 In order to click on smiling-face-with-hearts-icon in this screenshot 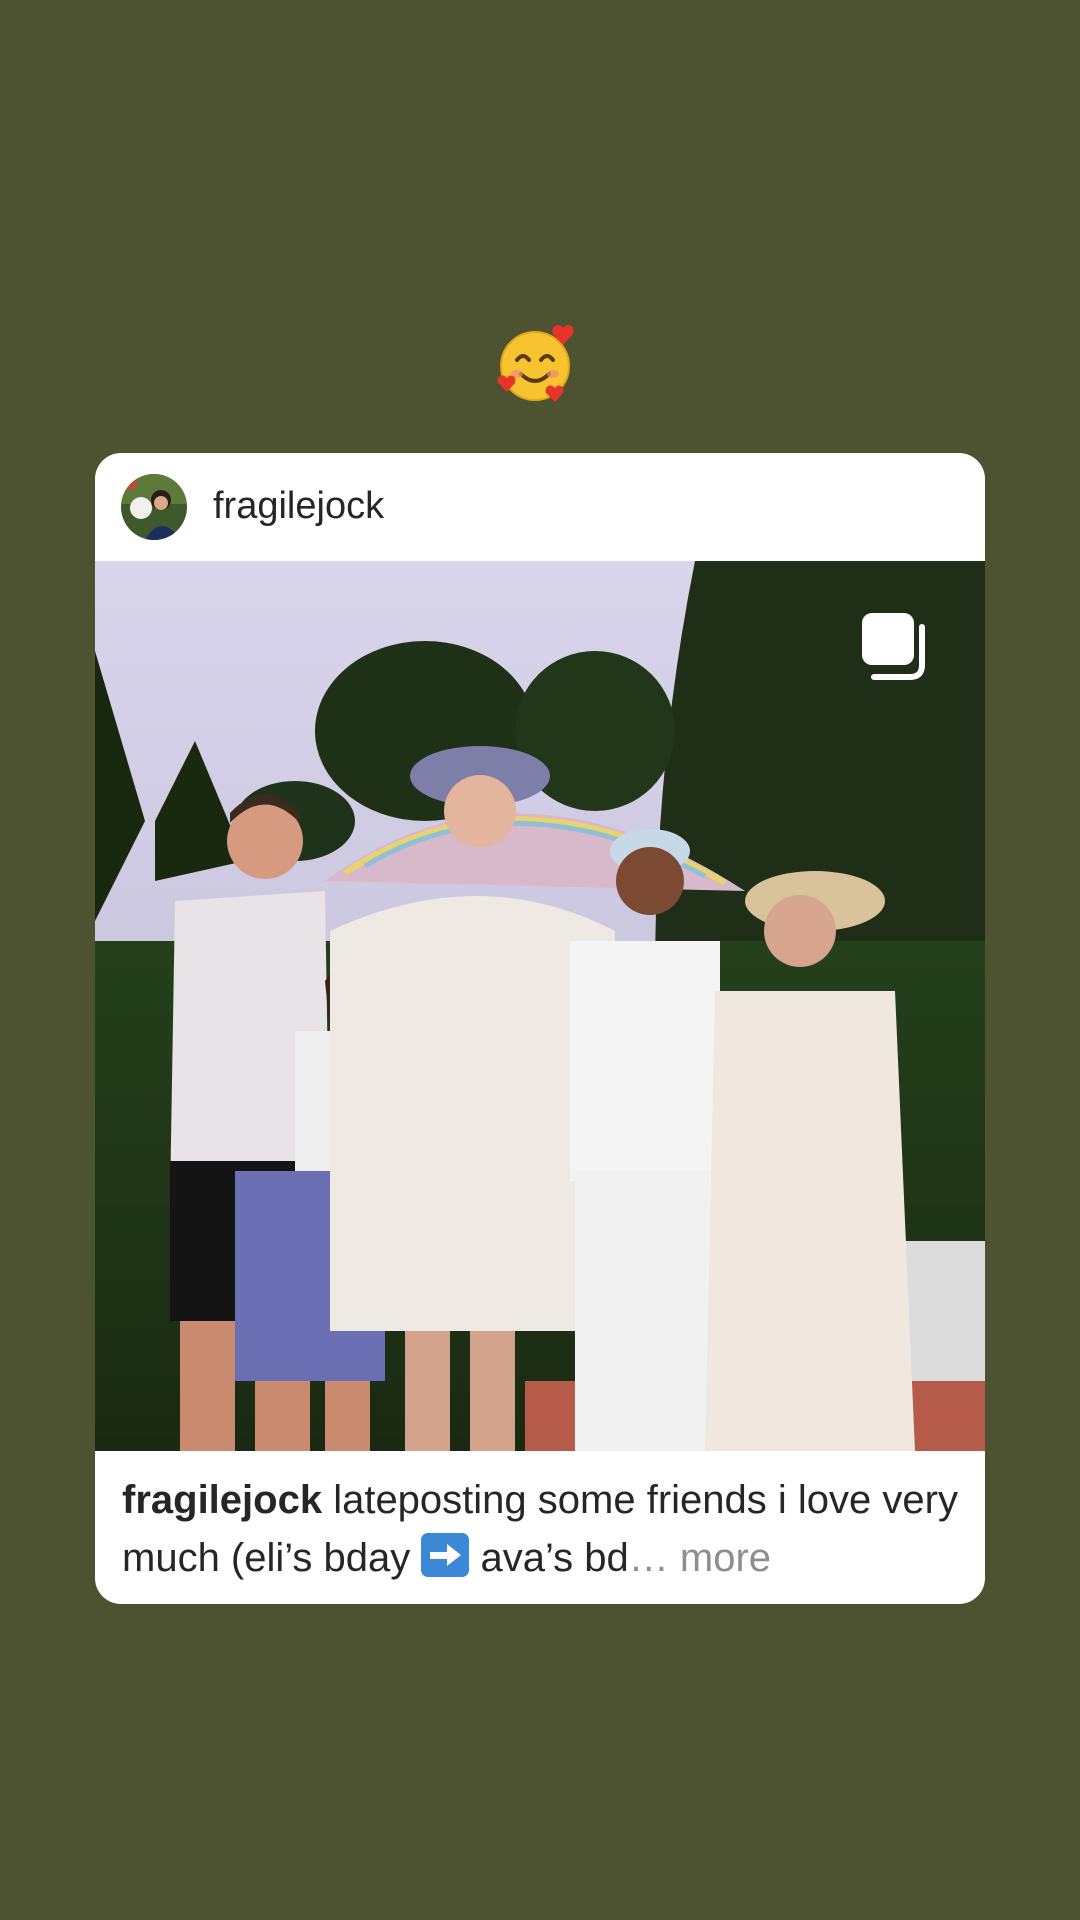, I will do `click(539, 363)`.